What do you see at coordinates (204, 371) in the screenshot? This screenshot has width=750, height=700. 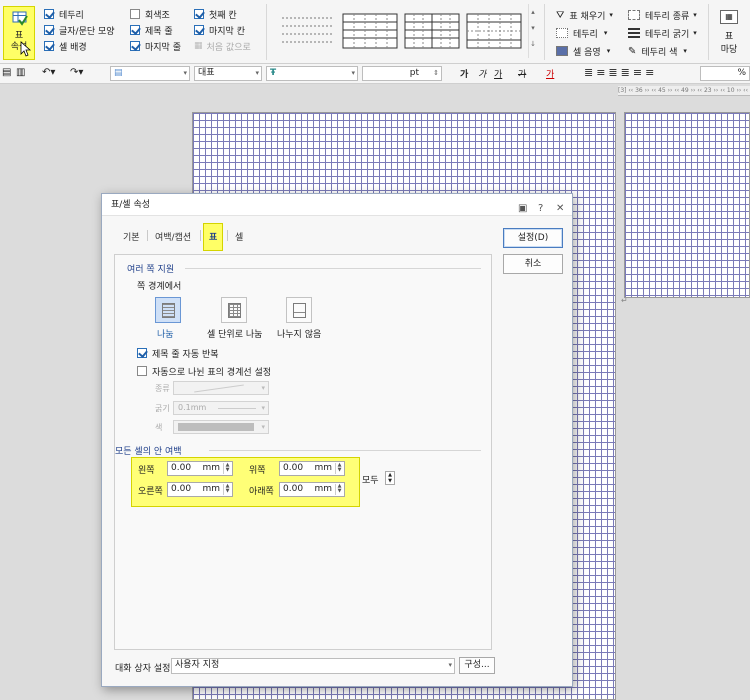 I see `auto-border-check: 자동으로 나뉜 표의 경계선 설정` at bounding box center [204, 371].